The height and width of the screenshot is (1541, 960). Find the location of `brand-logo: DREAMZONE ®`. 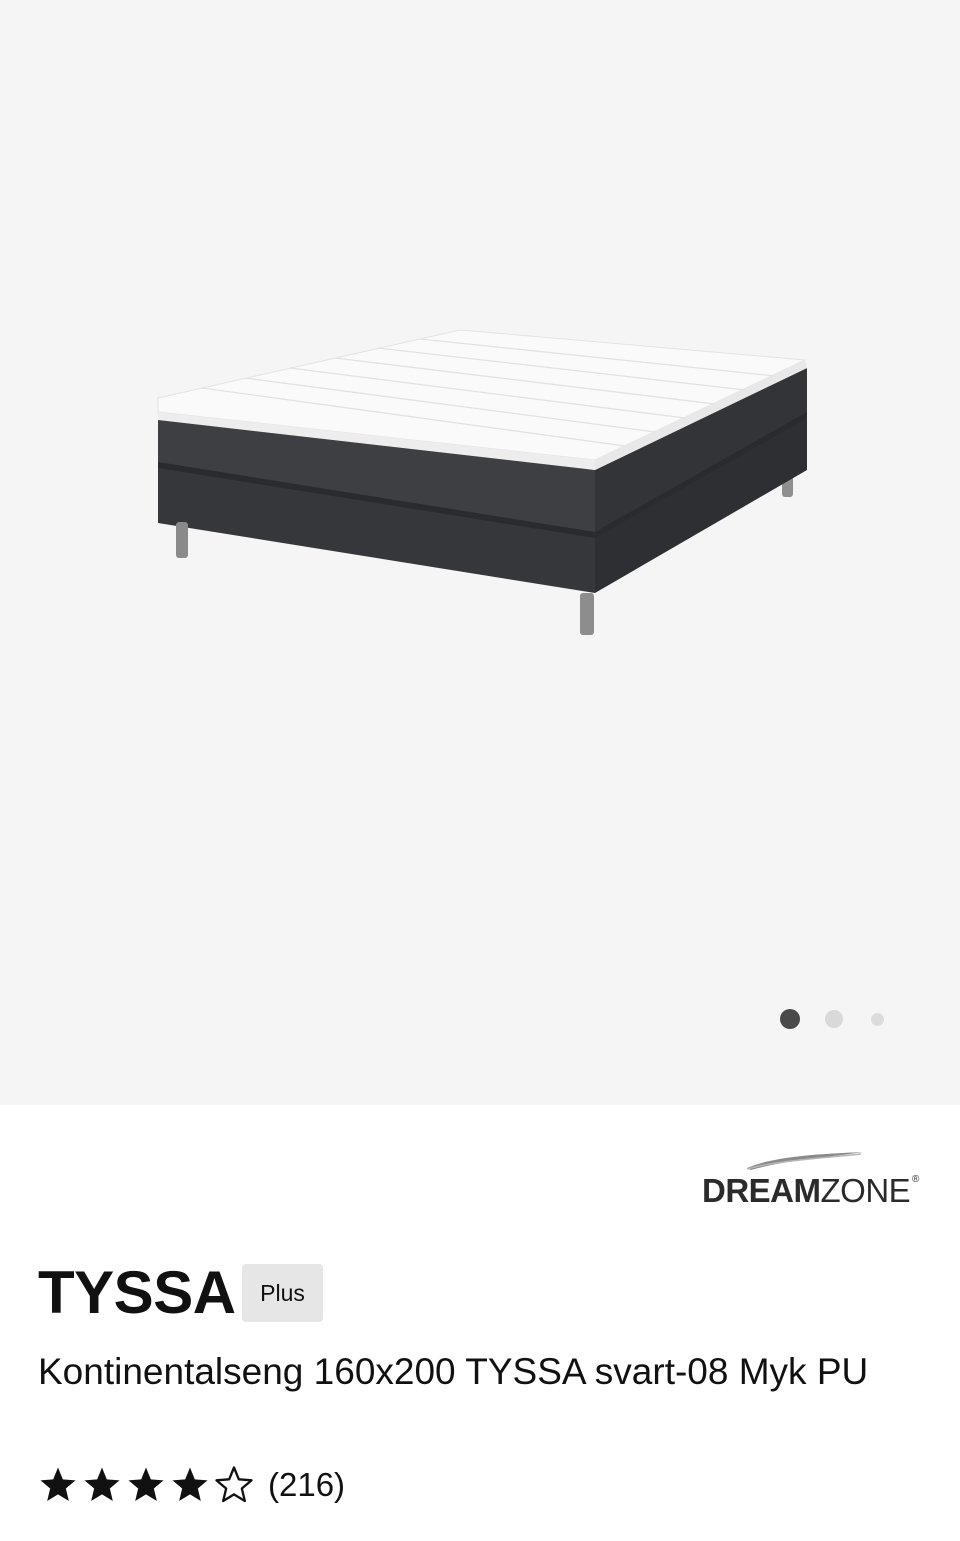

brand-logo: DREAMZONE ® is located at coordinates (815, 1180).